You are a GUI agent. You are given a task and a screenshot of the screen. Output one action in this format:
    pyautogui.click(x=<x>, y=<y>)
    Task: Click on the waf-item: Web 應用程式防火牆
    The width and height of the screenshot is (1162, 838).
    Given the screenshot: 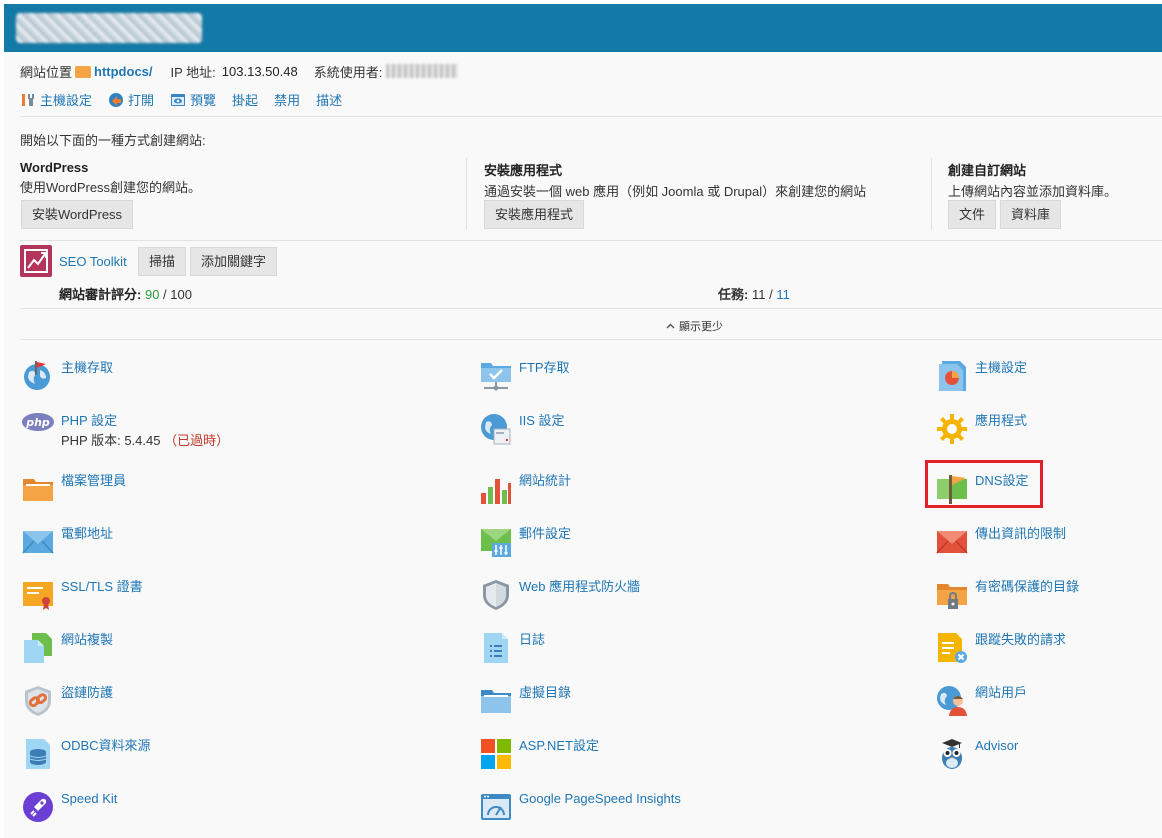 What is the action you would take?
    pyautogui.click(x=560, y=595)
    